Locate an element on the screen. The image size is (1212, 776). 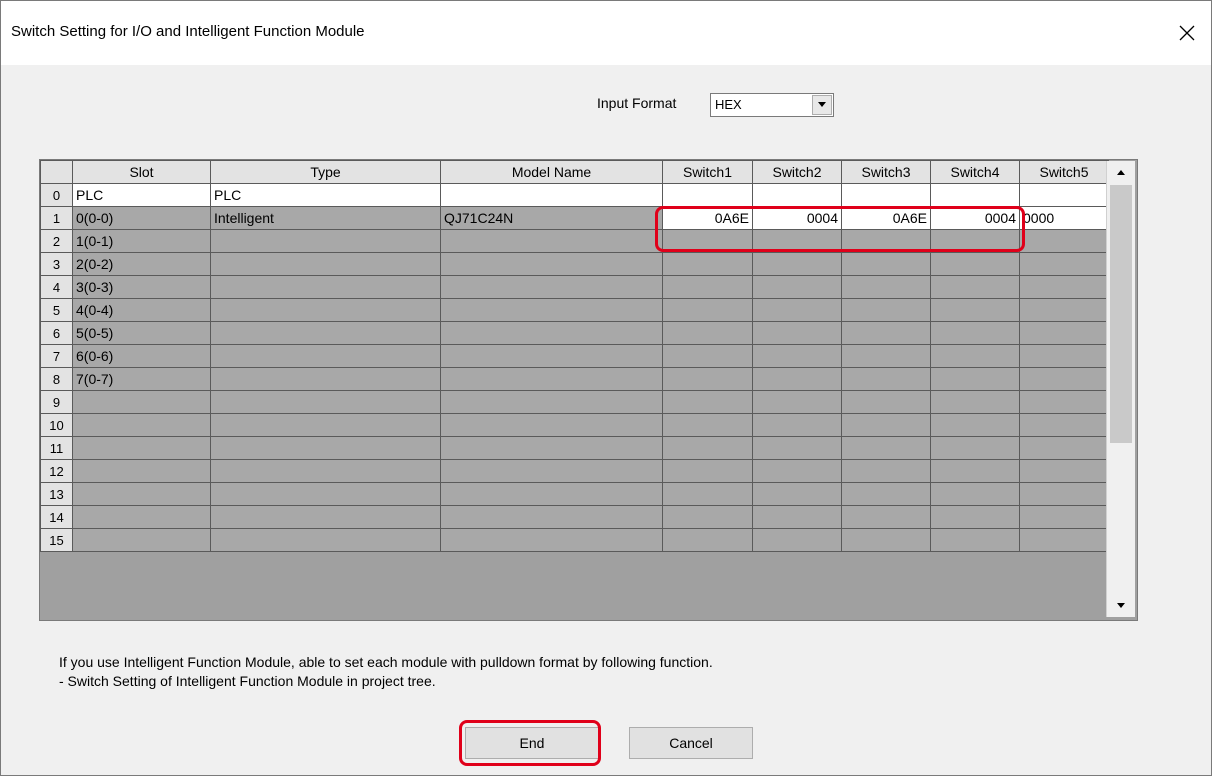
table-row: 14 is located at coordinates (574, 517).